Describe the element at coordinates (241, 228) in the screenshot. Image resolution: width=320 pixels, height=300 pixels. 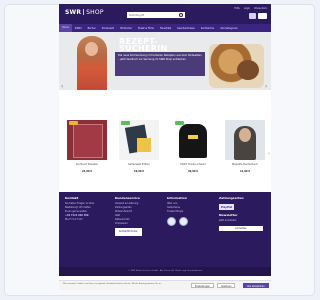
I see `newsletter-button: Anmelden` at that location.